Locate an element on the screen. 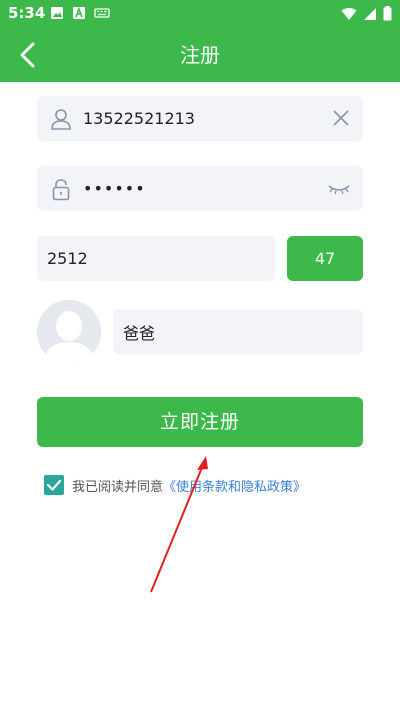 This screenshot has width=400, height=711. default-avatar-icon is located at coordinates (69, 332).